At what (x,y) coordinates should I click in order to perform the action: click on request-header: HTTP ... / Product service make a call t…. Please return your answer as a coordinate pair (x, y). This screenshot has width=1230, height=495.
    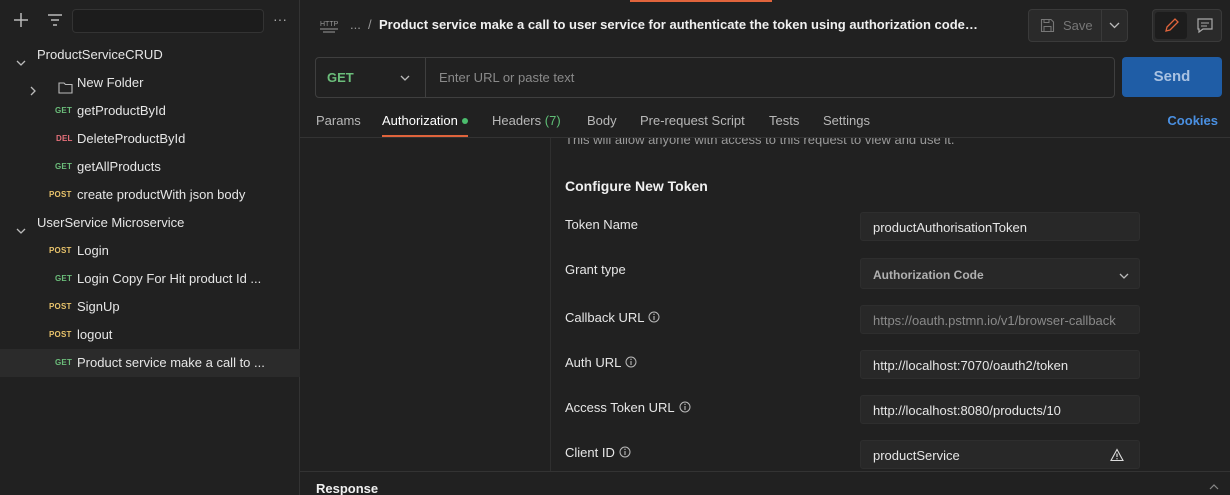
    Looking at the image, I should click on (765, 25).